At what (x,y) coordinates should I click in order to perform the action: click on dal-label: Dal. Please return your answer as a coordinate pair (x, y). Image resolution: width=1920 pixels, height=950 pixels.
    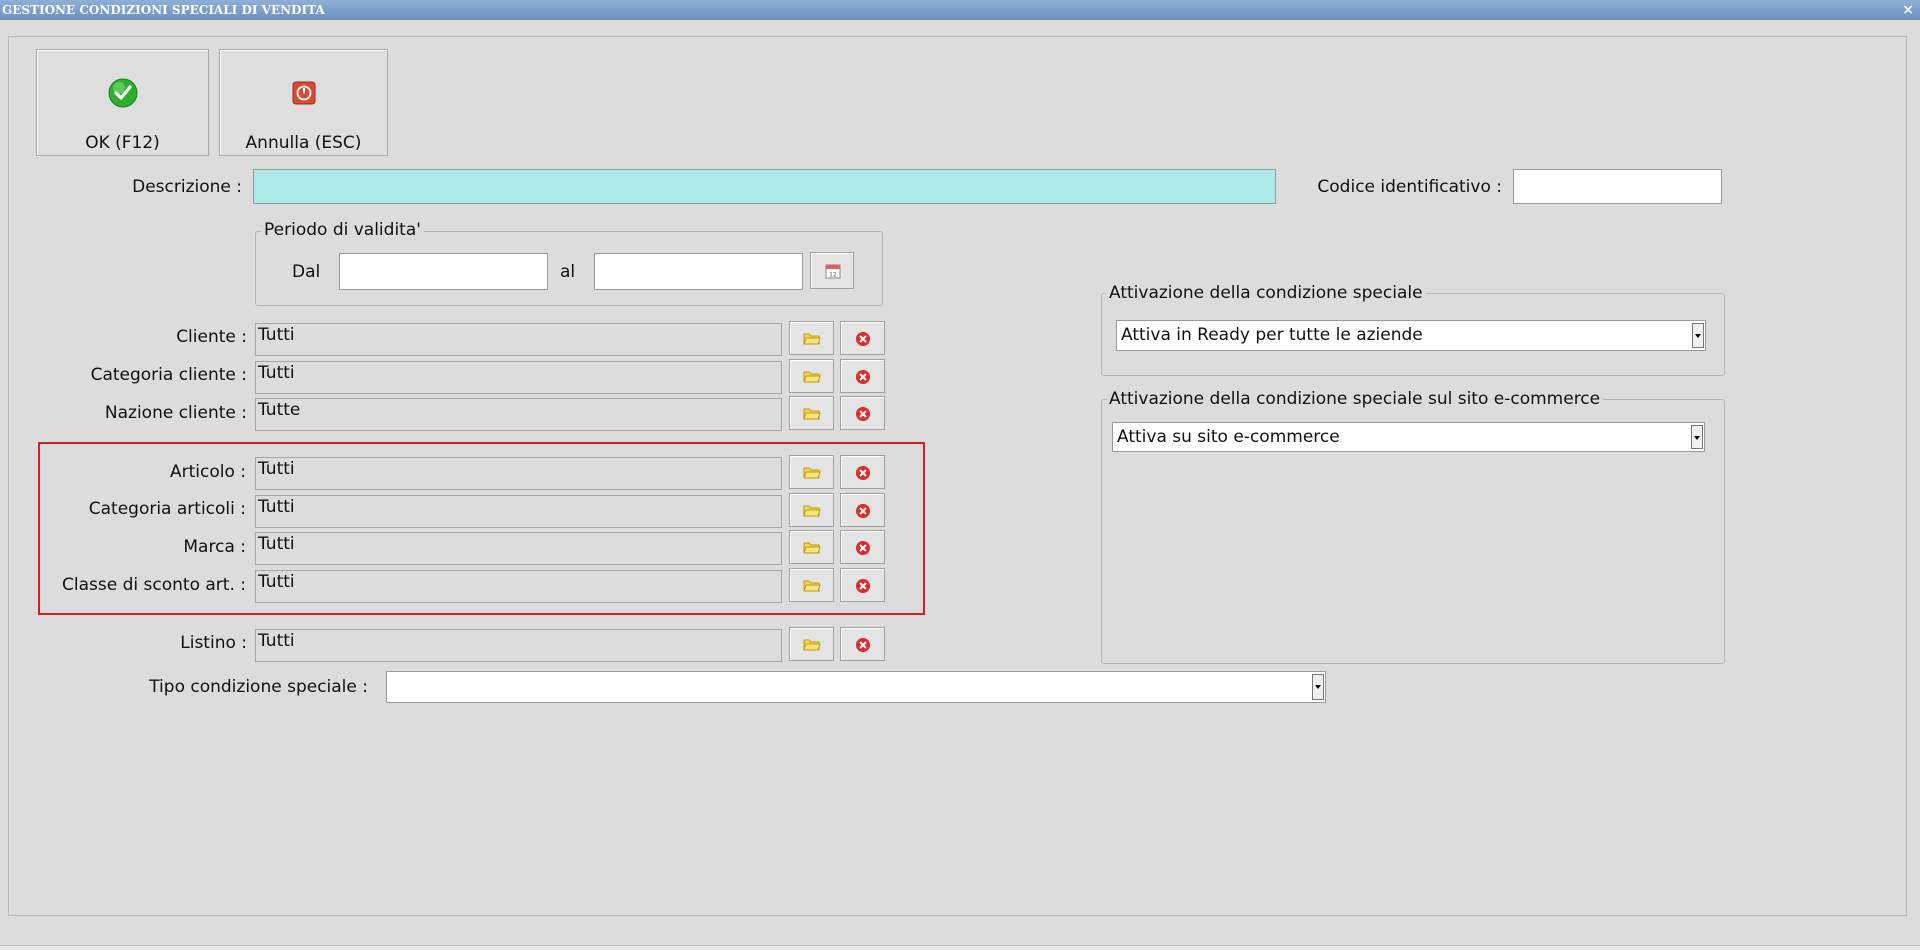
    Looking at the image, I should click on (306, 272).